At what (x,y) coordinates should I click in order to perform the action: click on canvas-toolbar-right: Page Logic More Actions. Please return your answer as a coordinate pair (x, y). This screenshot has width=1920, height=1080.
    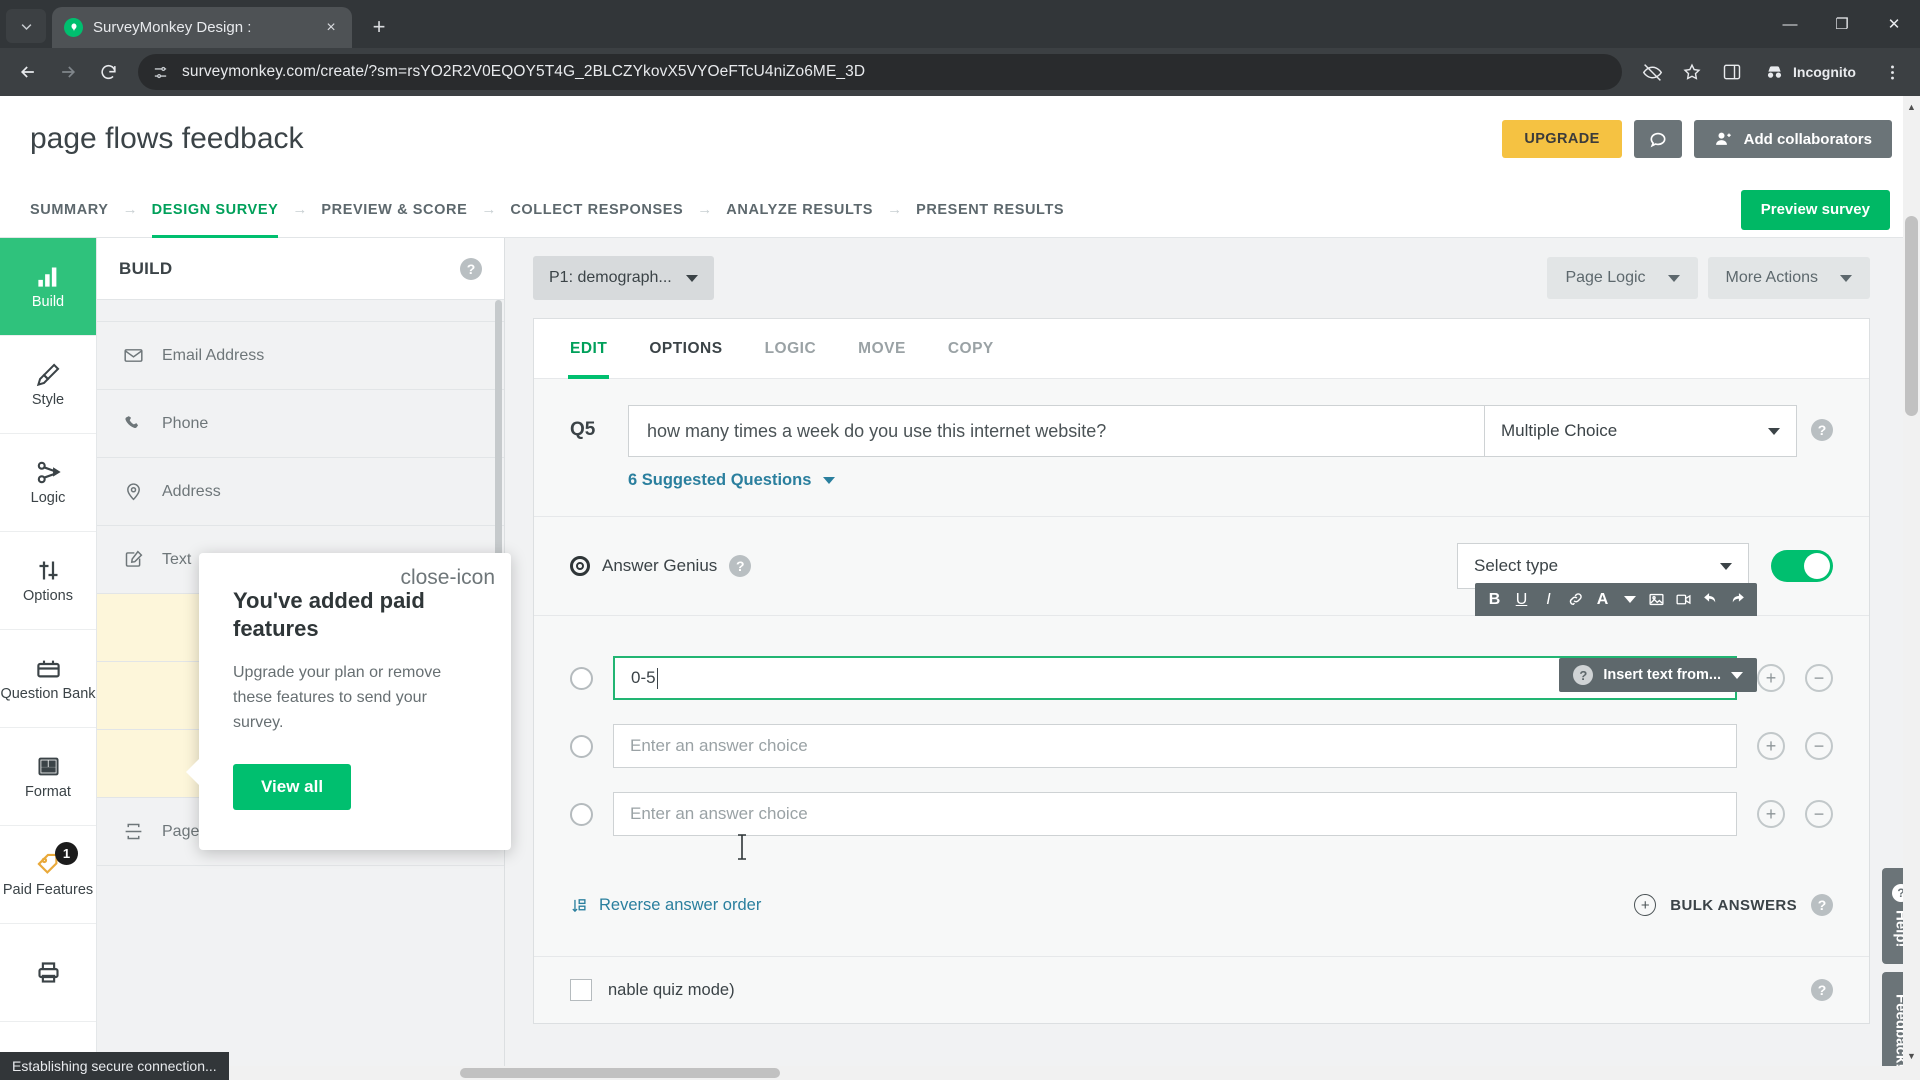
    Looking at the image, I should click on (1708, 278).